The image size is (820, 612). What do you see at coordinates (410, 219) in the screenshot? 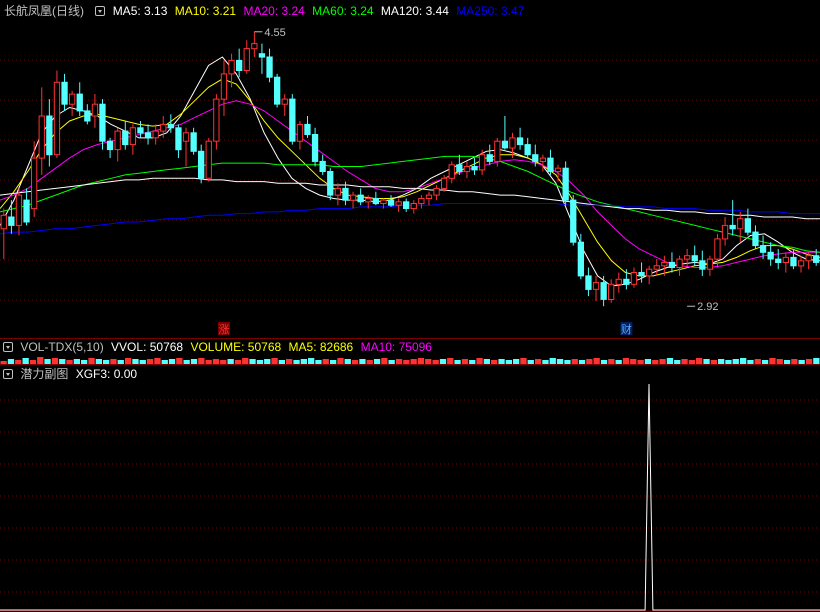
I see `ma-line-ma250` at bounding box center [410, 219].